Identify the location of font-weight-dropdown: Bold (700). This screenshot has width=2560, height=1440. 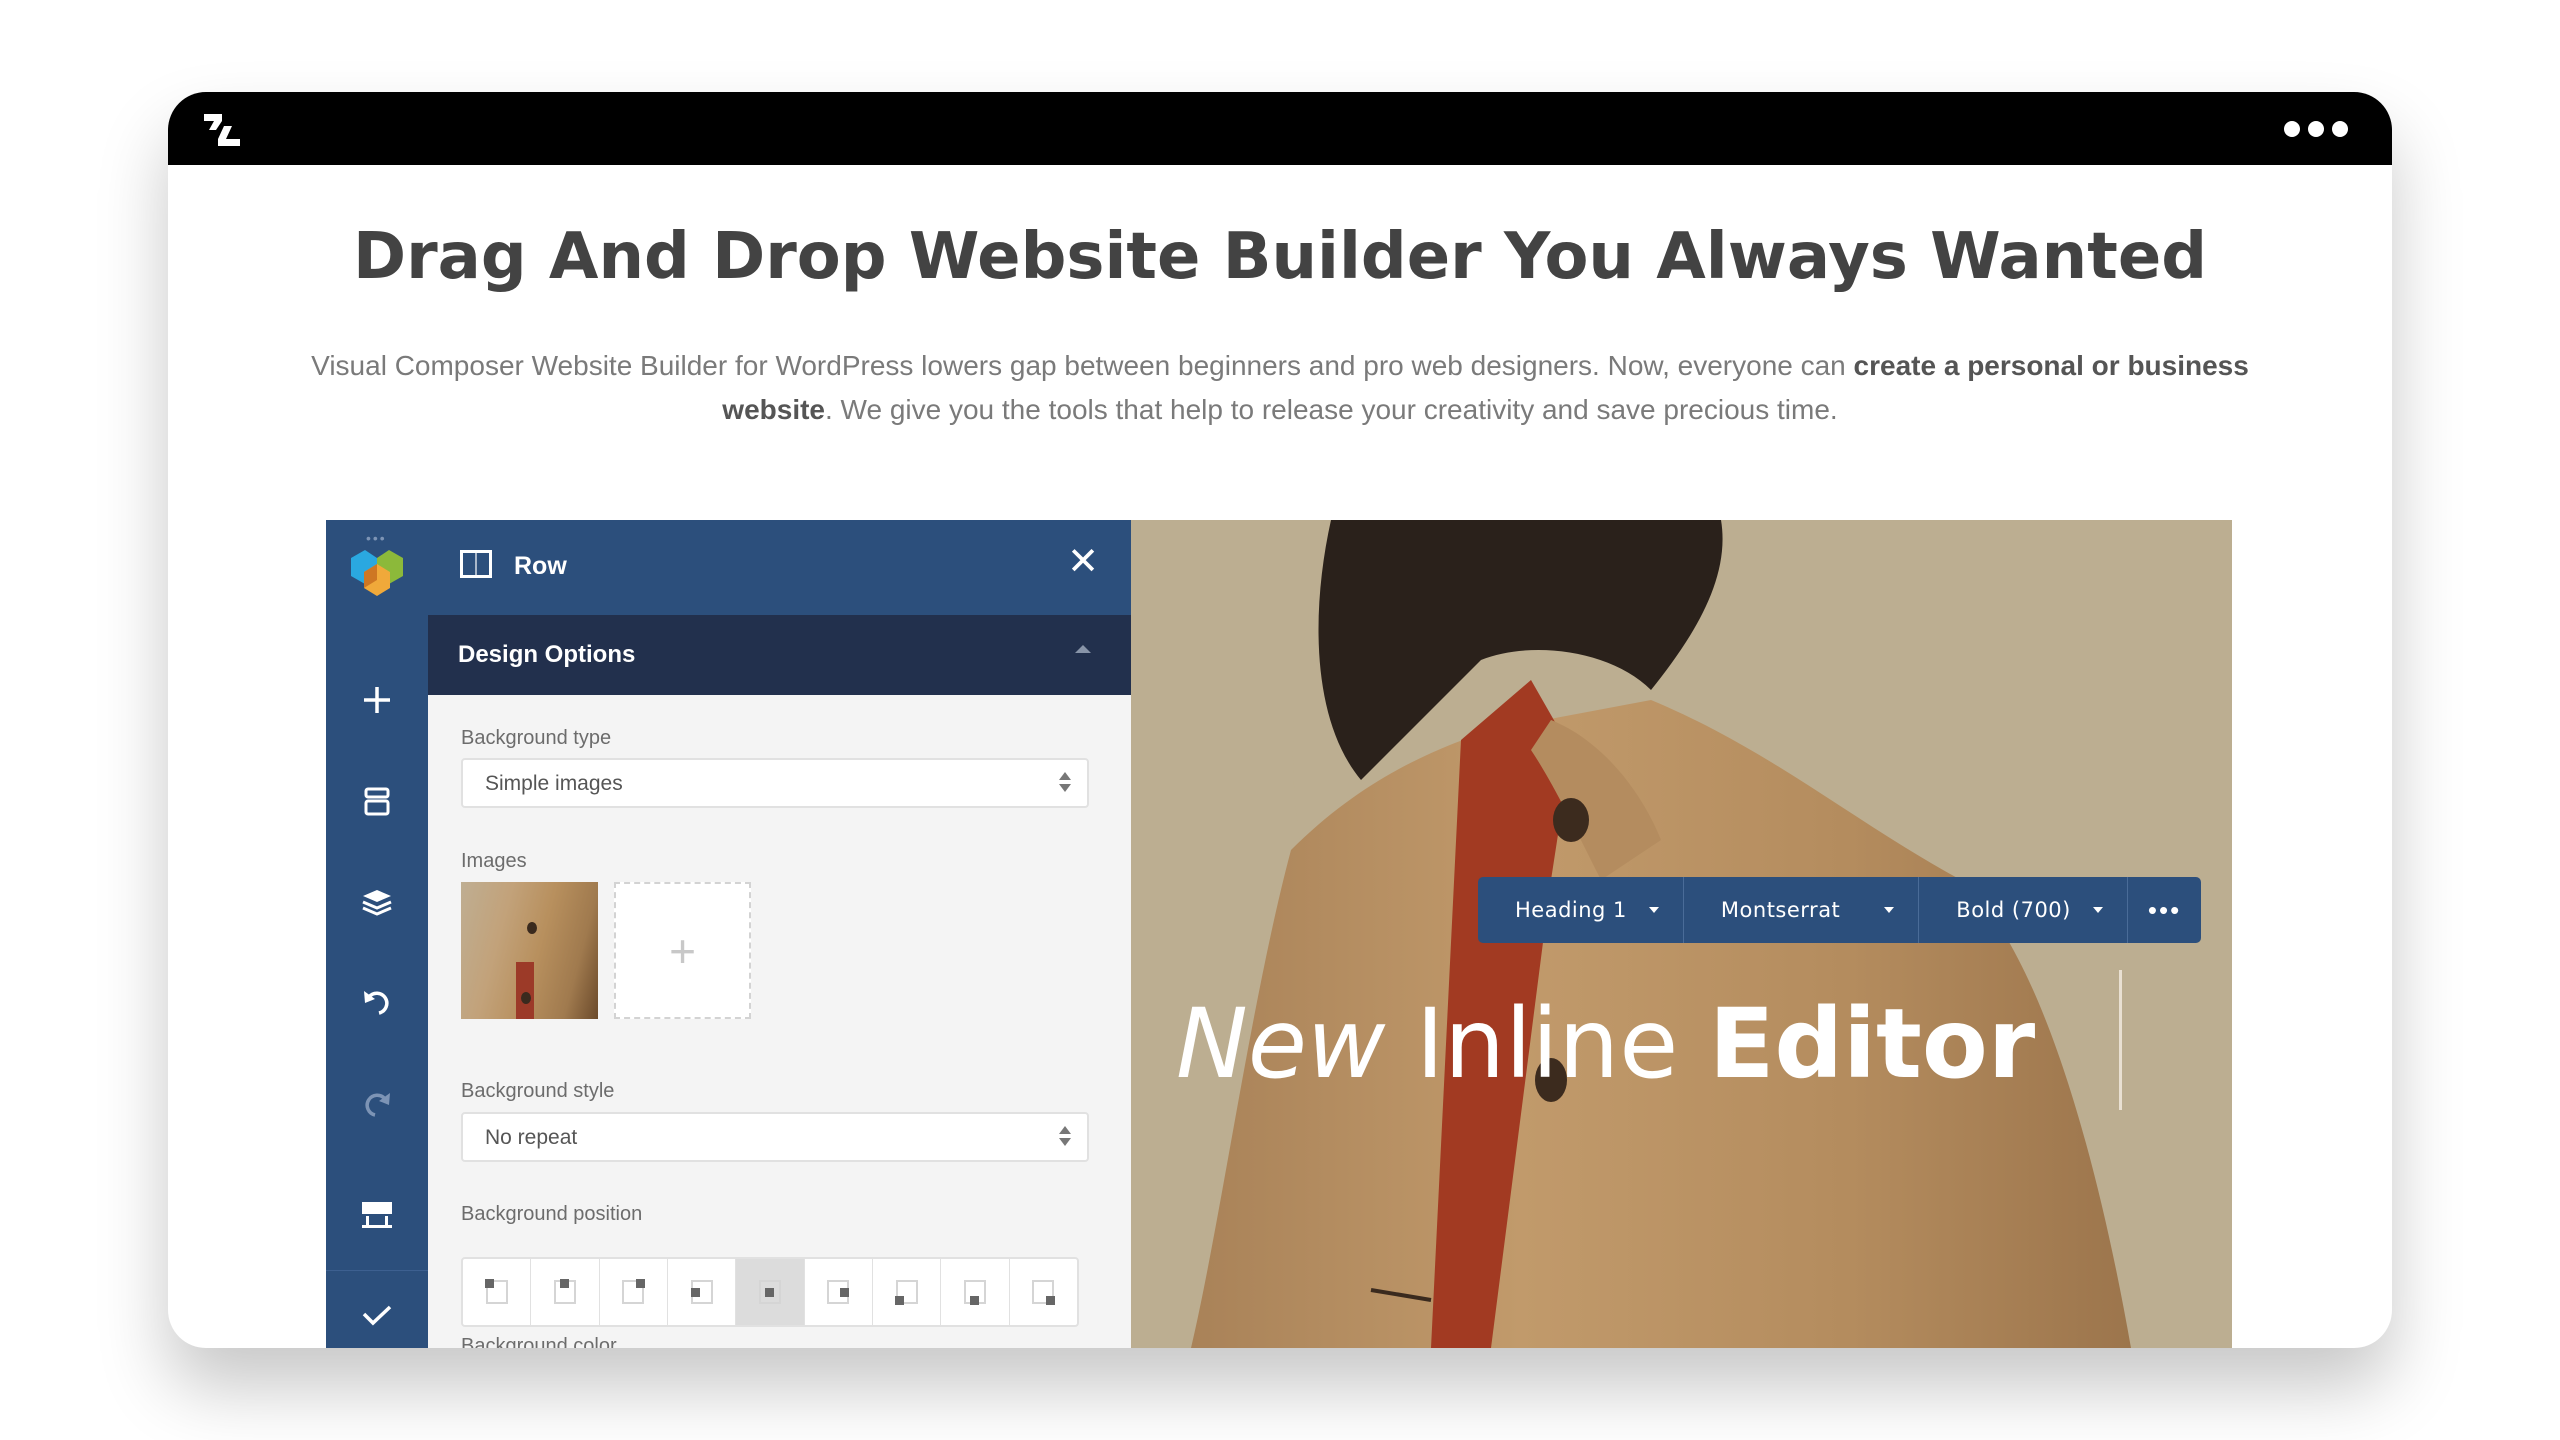
(2023, 910).